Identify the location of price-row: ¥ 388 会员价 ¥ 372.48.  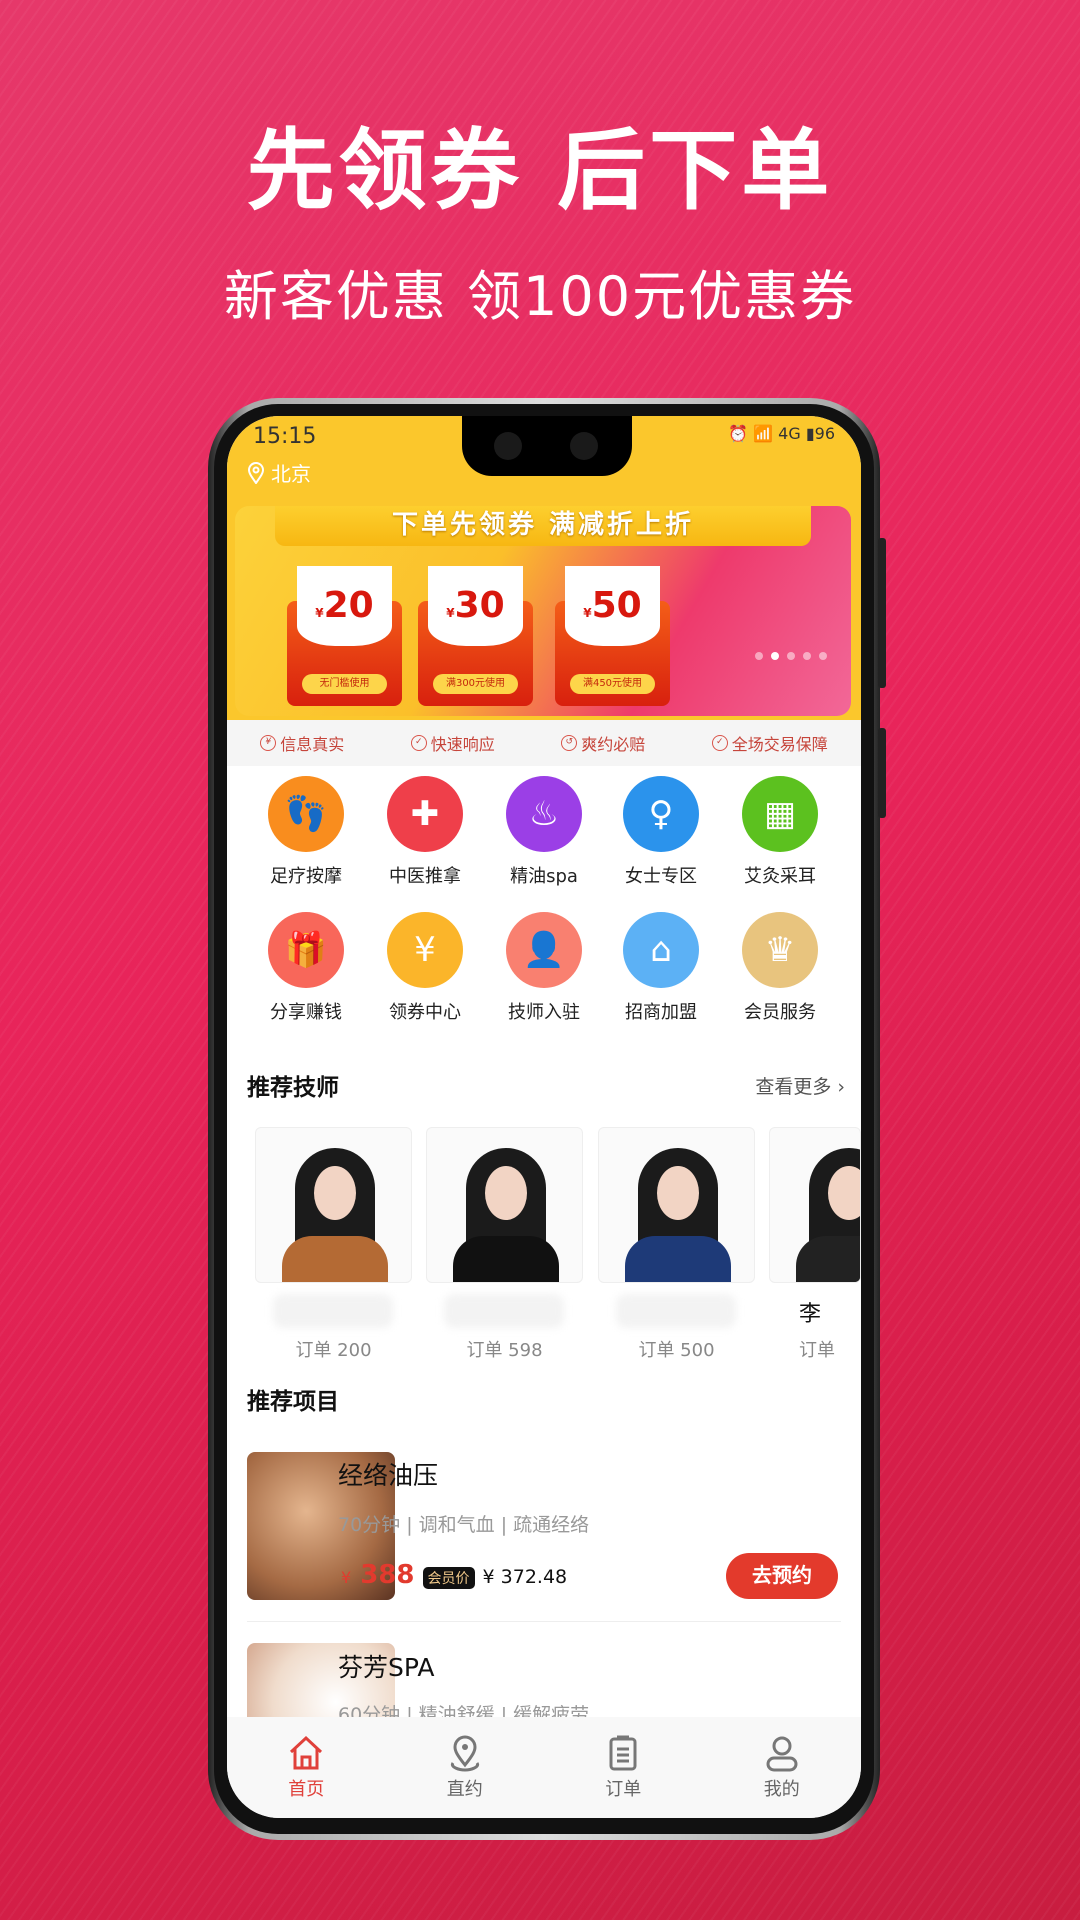
(454, 1575).